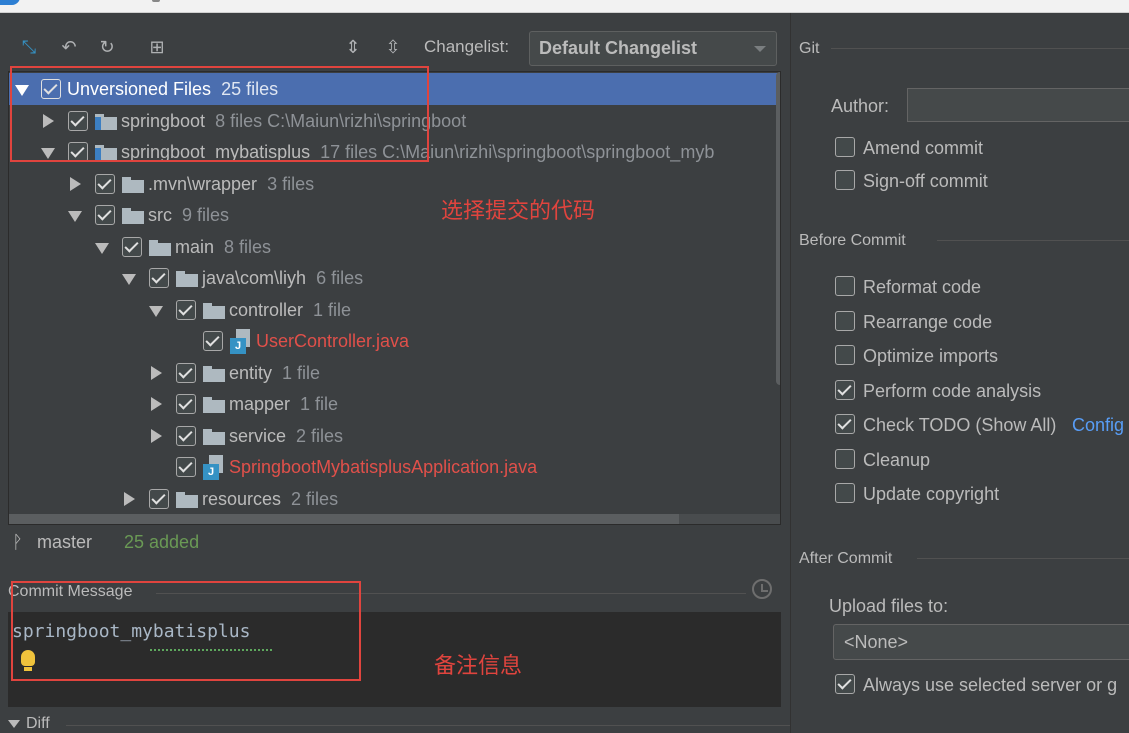  What do you see at coordinates (394, 404) in the screenshot?
I see `tree-row-mapper: mapper 1 file` at bounding box center [394, 404].